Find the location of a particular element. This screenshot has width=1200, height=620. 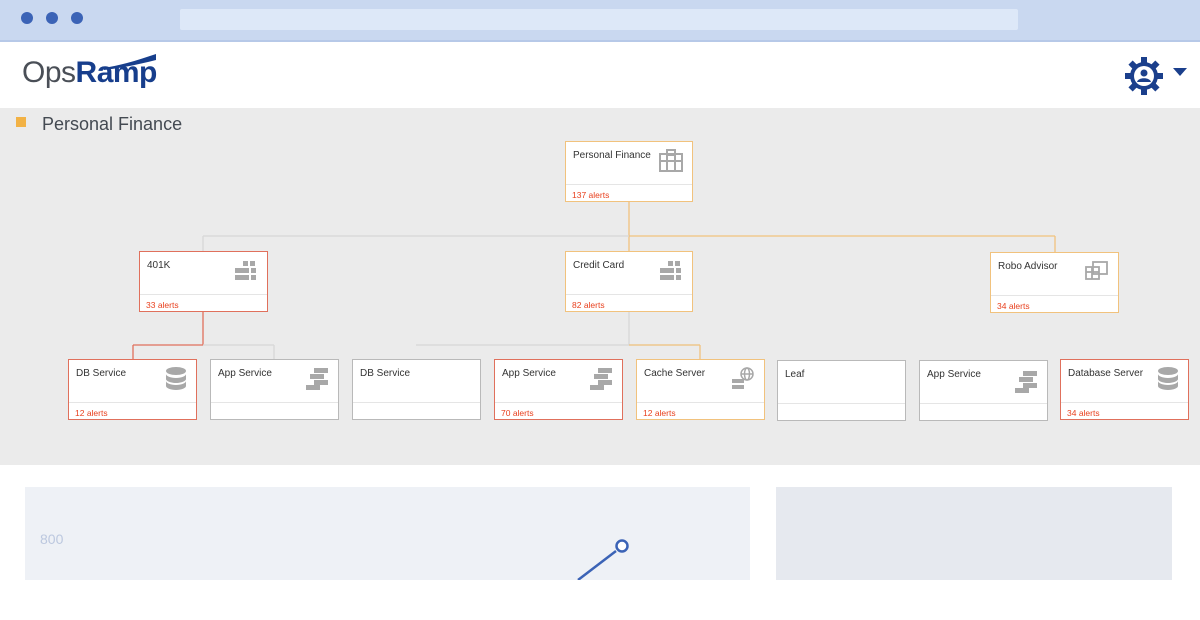

node-label: Cache Server is located at coordinates (675, 373).